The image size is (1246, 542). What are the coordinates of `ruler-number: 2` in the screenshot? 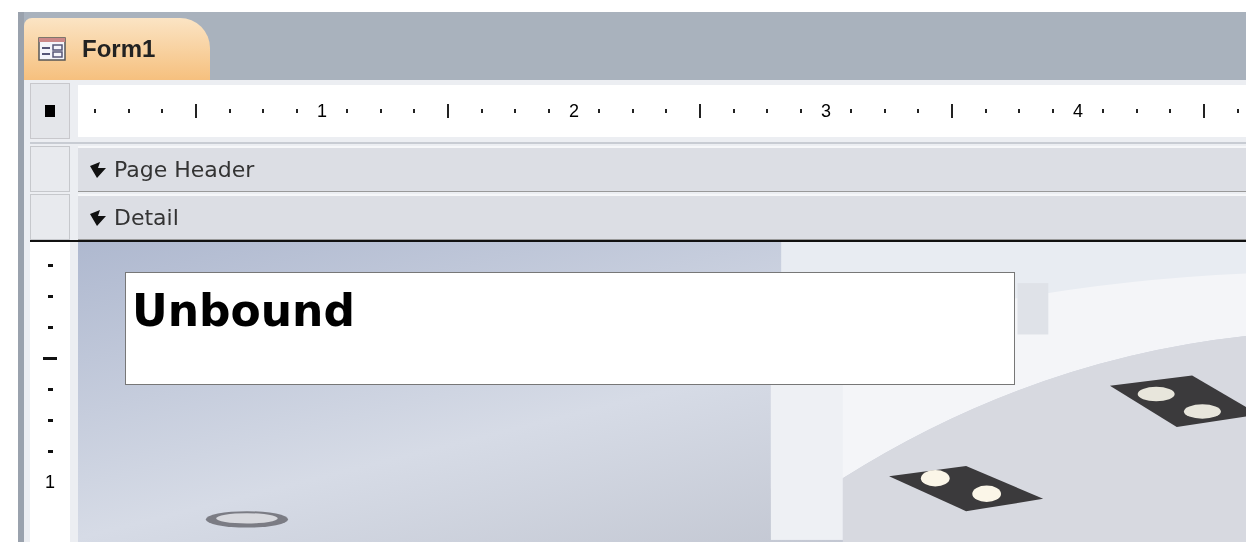 It's located at (574, 111).